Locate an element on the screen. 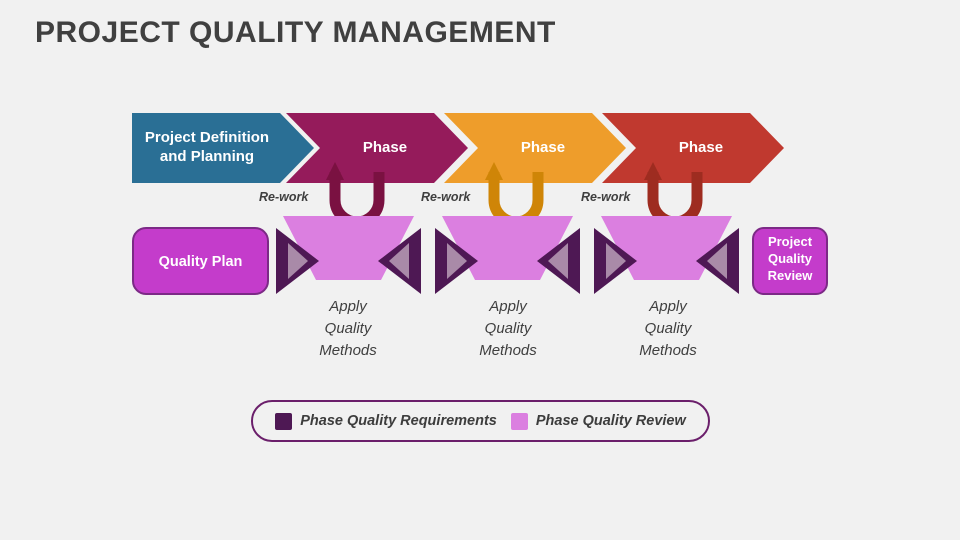 This screenshot has width=960, height=540. legend-swatch-review is located at coordinates (519, 421).